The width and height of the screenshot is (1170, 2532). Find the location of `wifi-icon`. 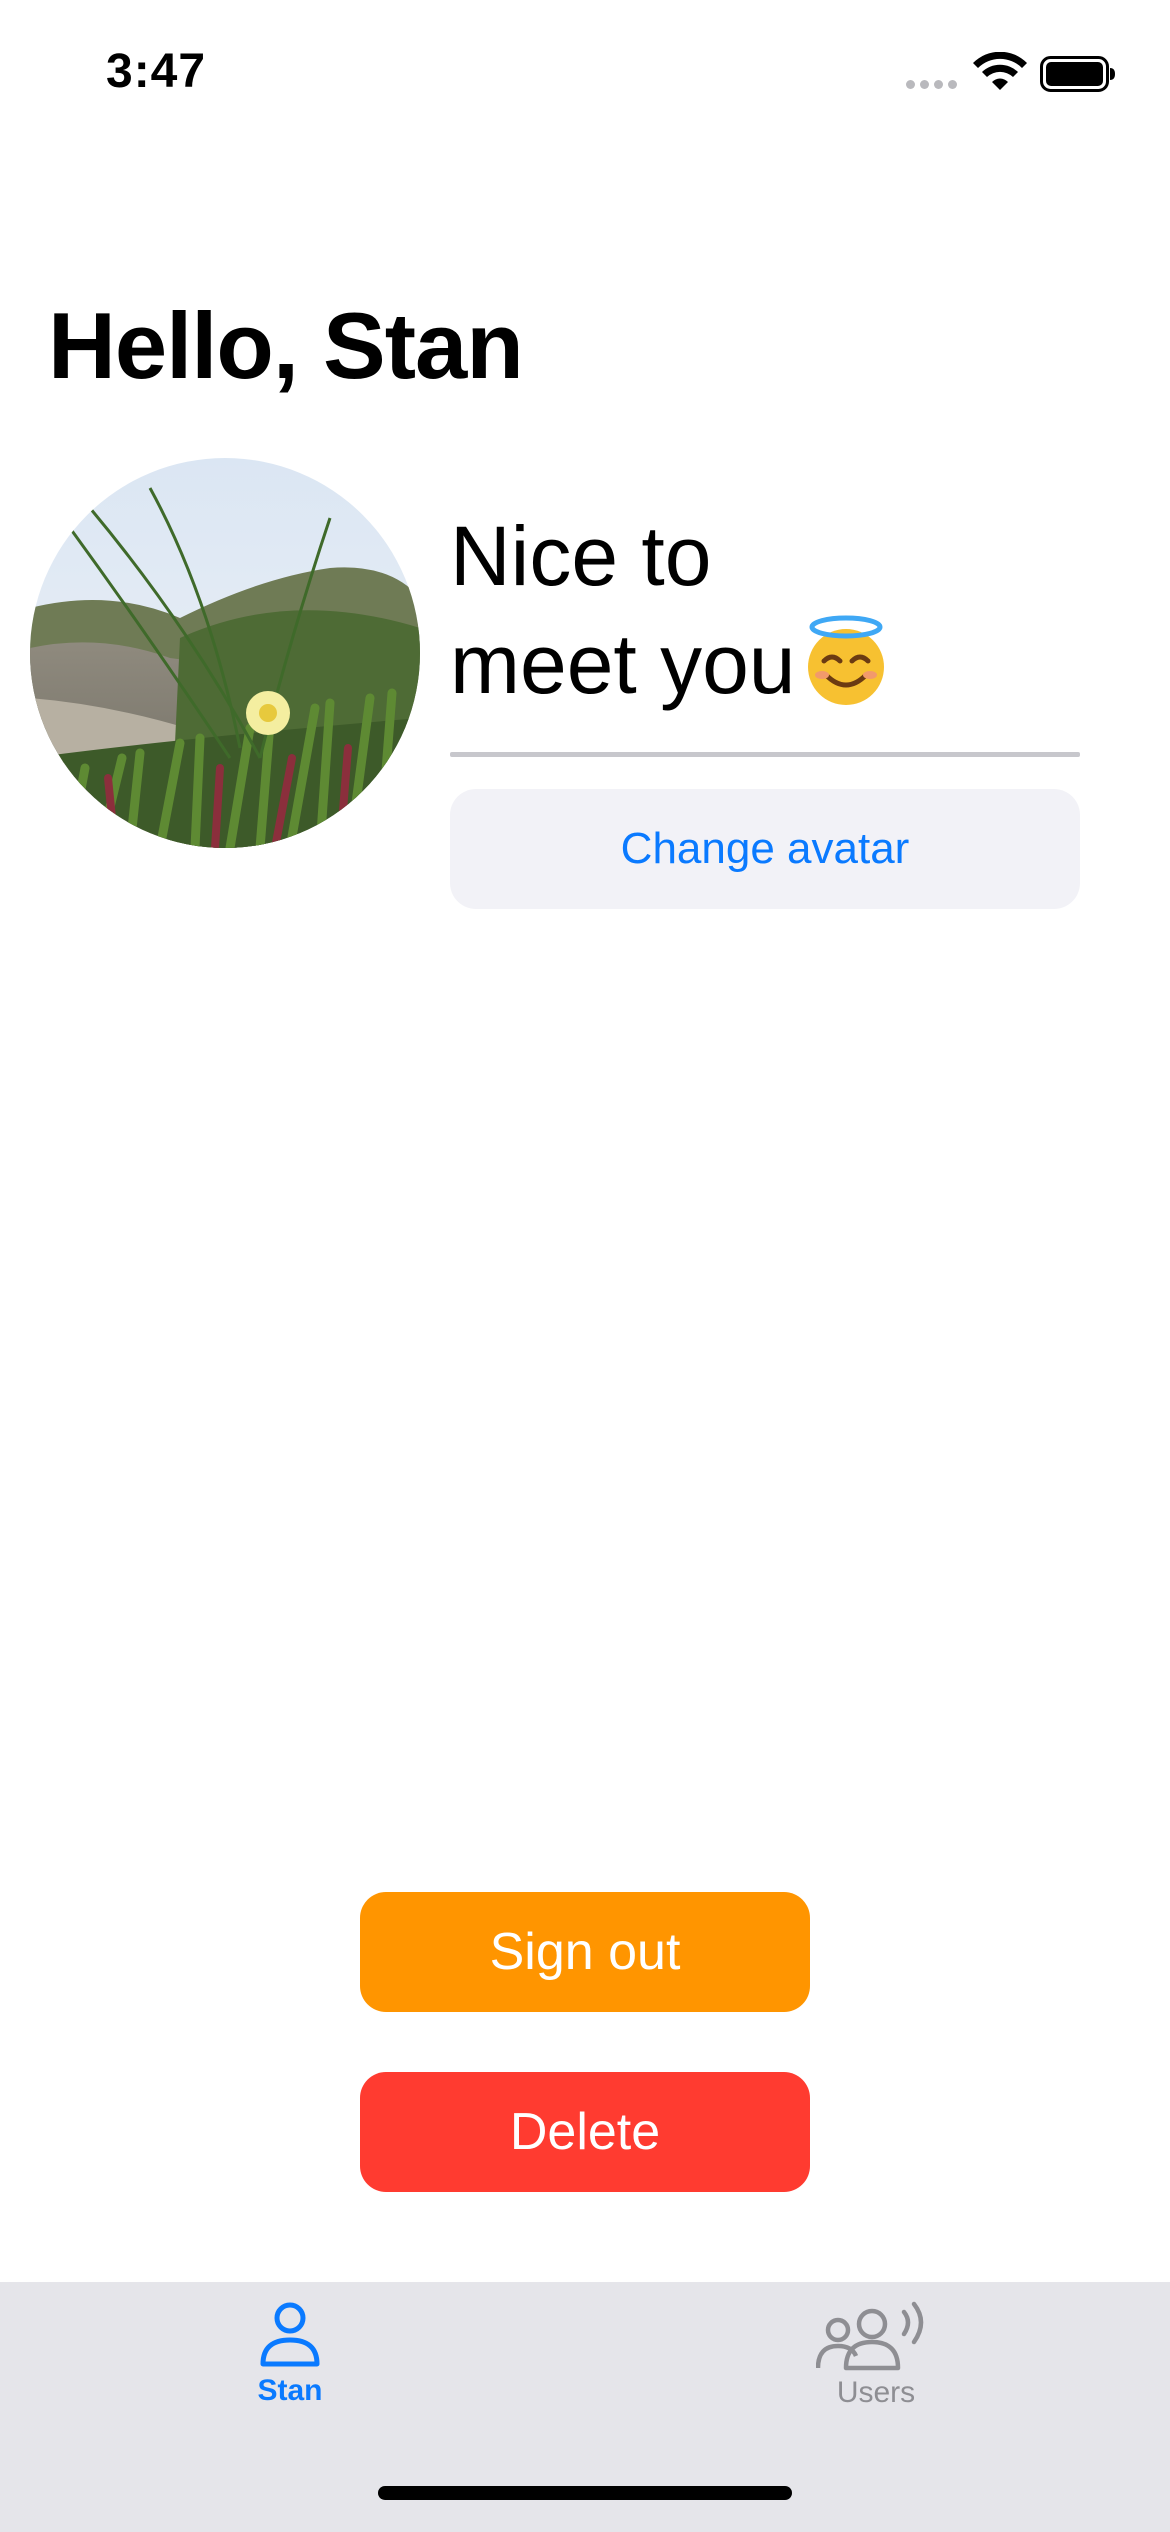

wifi-icon is located at coordinates (1000, 71).